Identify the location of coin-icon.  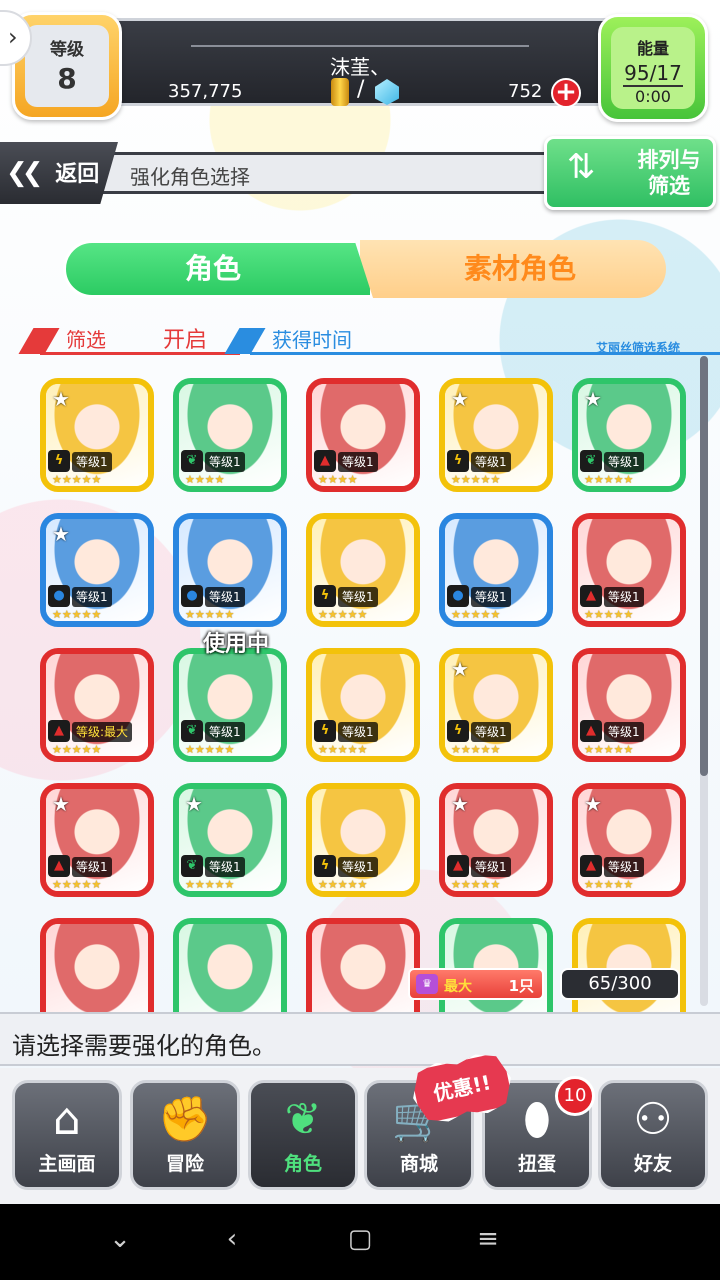
(340, 92).